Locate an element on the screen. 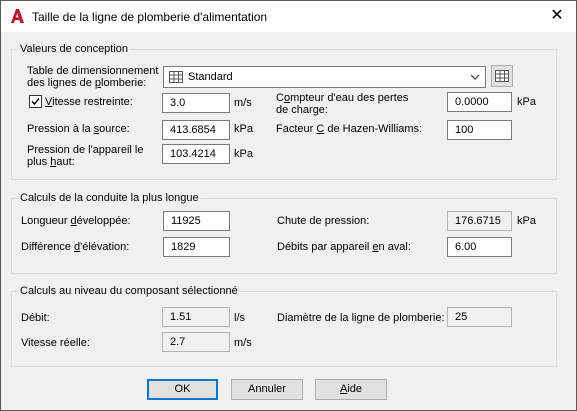 This screenshot has width=577, height=411. elevation-difference-label: Différence d'élévation: is located at coordinates (75, 247).